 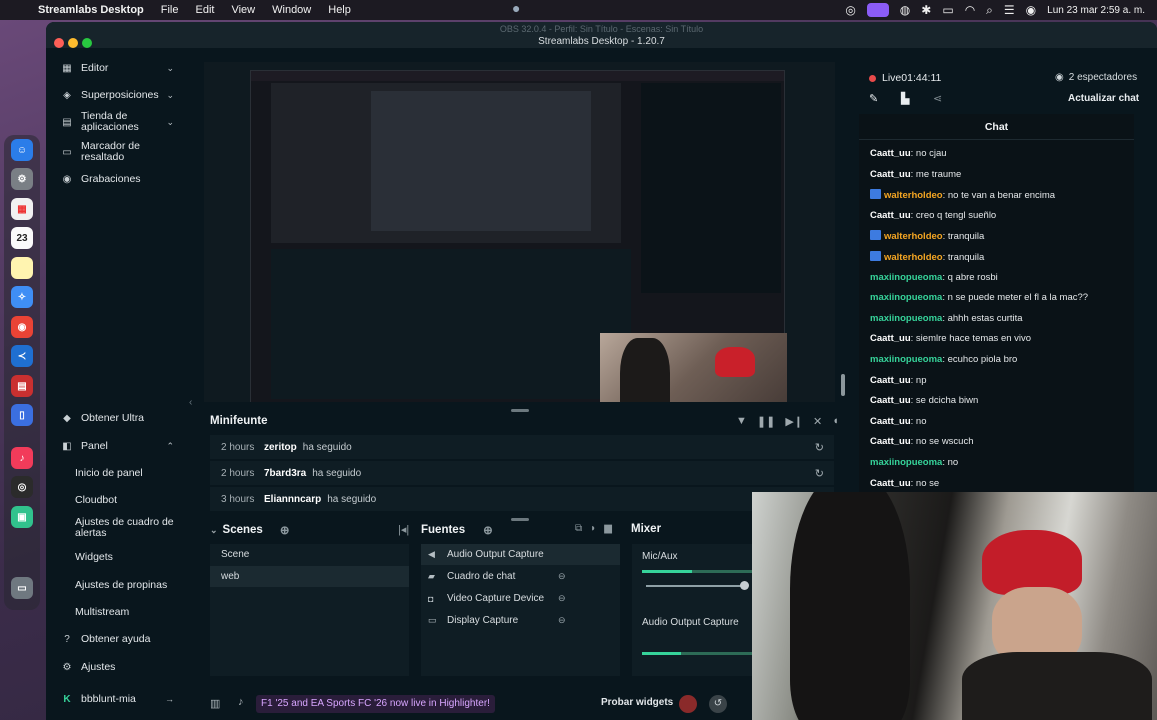 I want to click on chat-message: Caatt_uu: no cjau, so click(x=908, y=153).